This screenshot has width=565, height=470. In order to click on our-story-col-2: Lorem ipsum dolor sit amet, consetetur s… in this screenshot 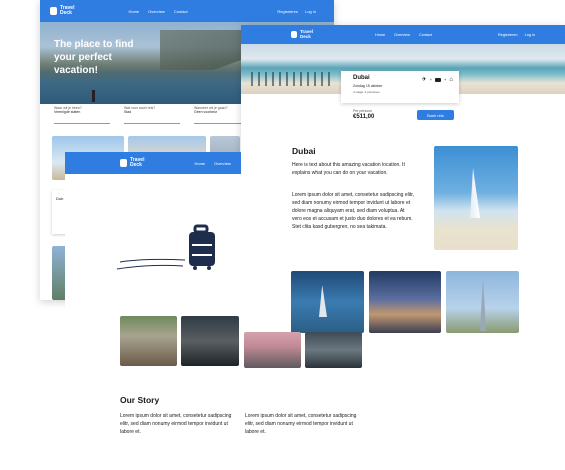, I will do `click(305, 424)`.